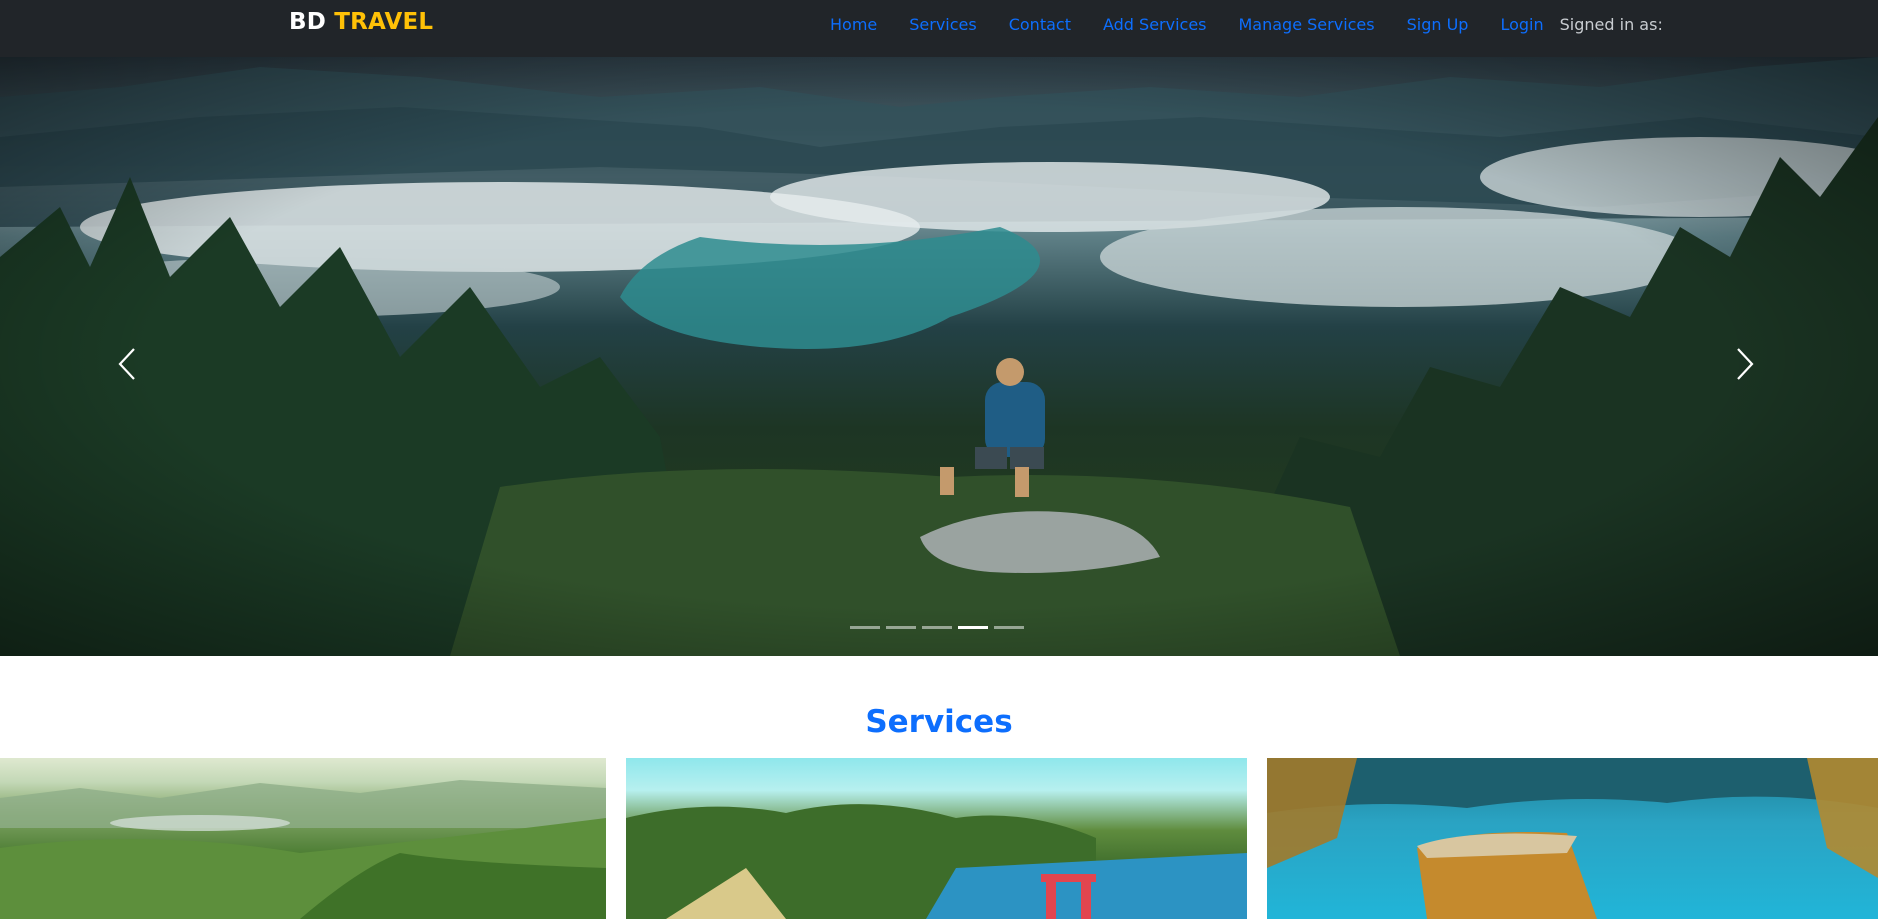  I want to click on services-heading: Services, so click(939, 722).